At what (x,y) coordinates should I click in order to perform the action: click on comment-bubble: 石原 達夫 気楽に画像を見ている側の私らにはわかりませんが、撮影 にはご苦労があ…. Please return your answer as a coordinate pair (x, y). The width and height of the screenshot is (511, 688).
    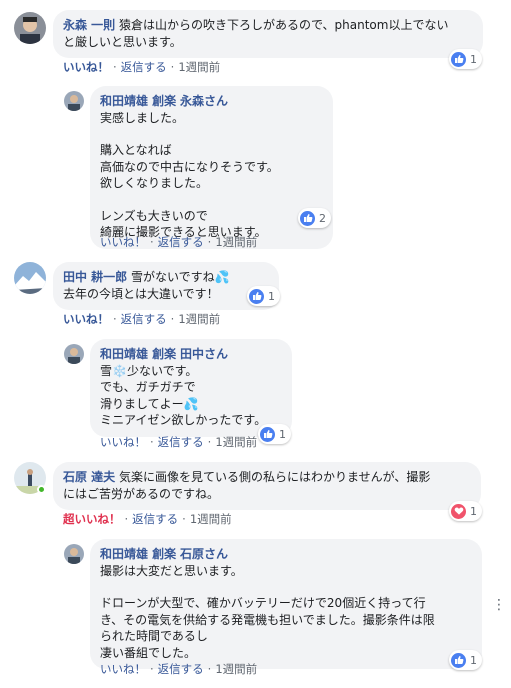
    Looking at the image, I should click on (267, 486).